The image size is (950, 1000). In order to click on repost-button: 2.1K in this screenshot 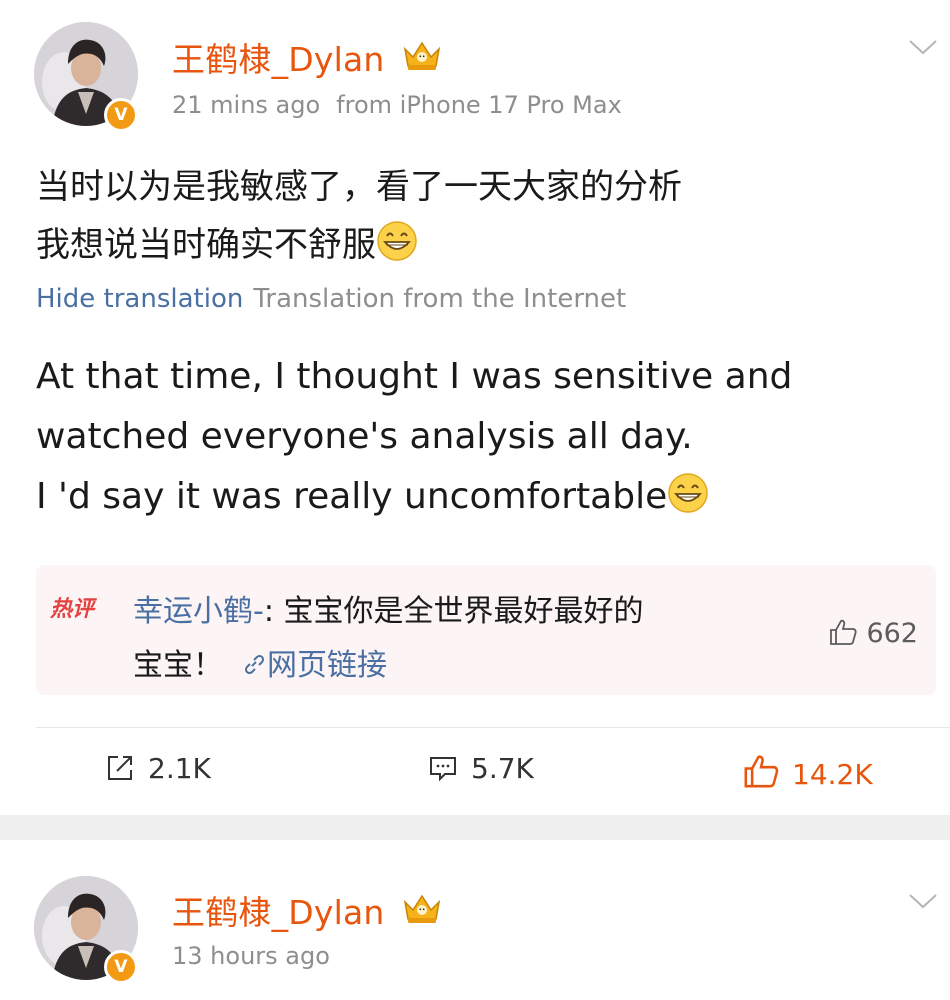, I will do `click(157, 768)`.